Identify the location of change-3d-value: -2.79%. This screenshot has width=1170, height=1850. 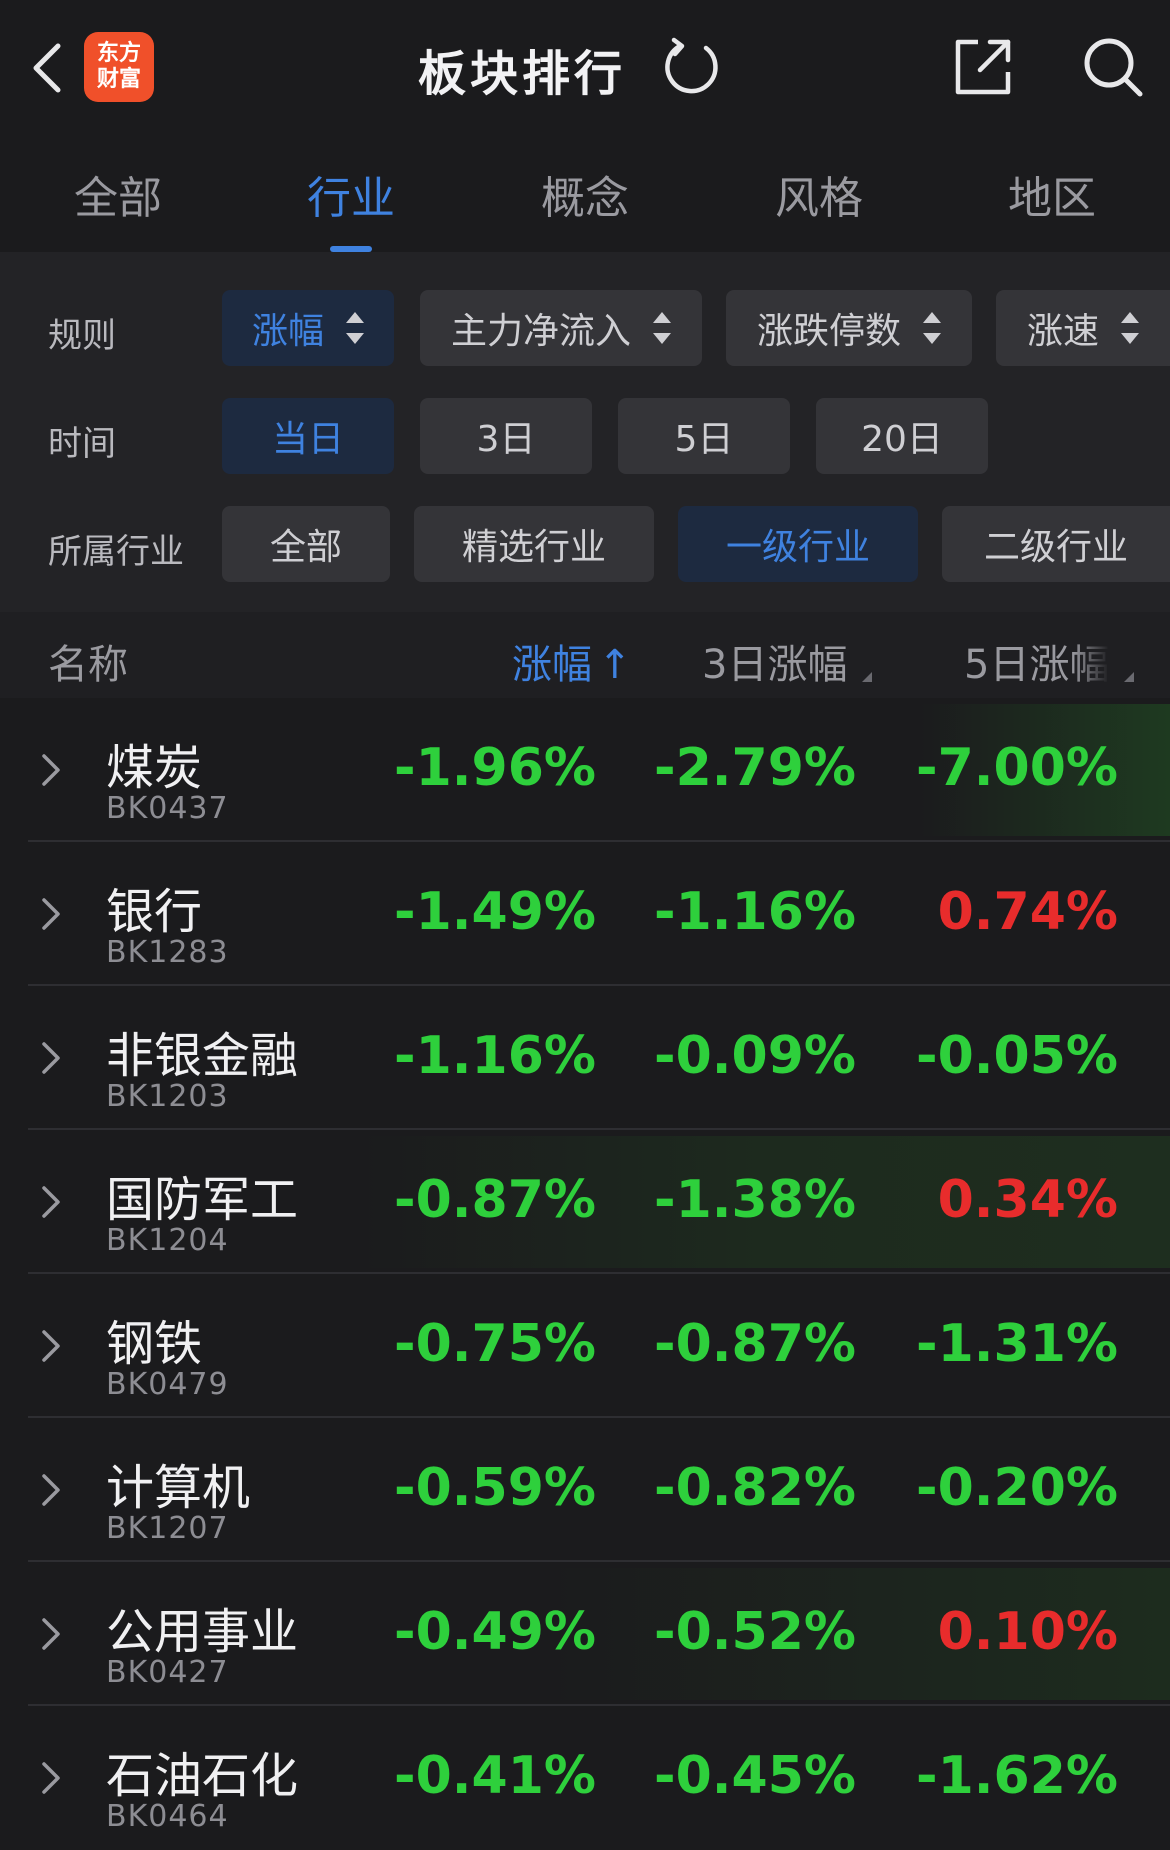
(755, 768).